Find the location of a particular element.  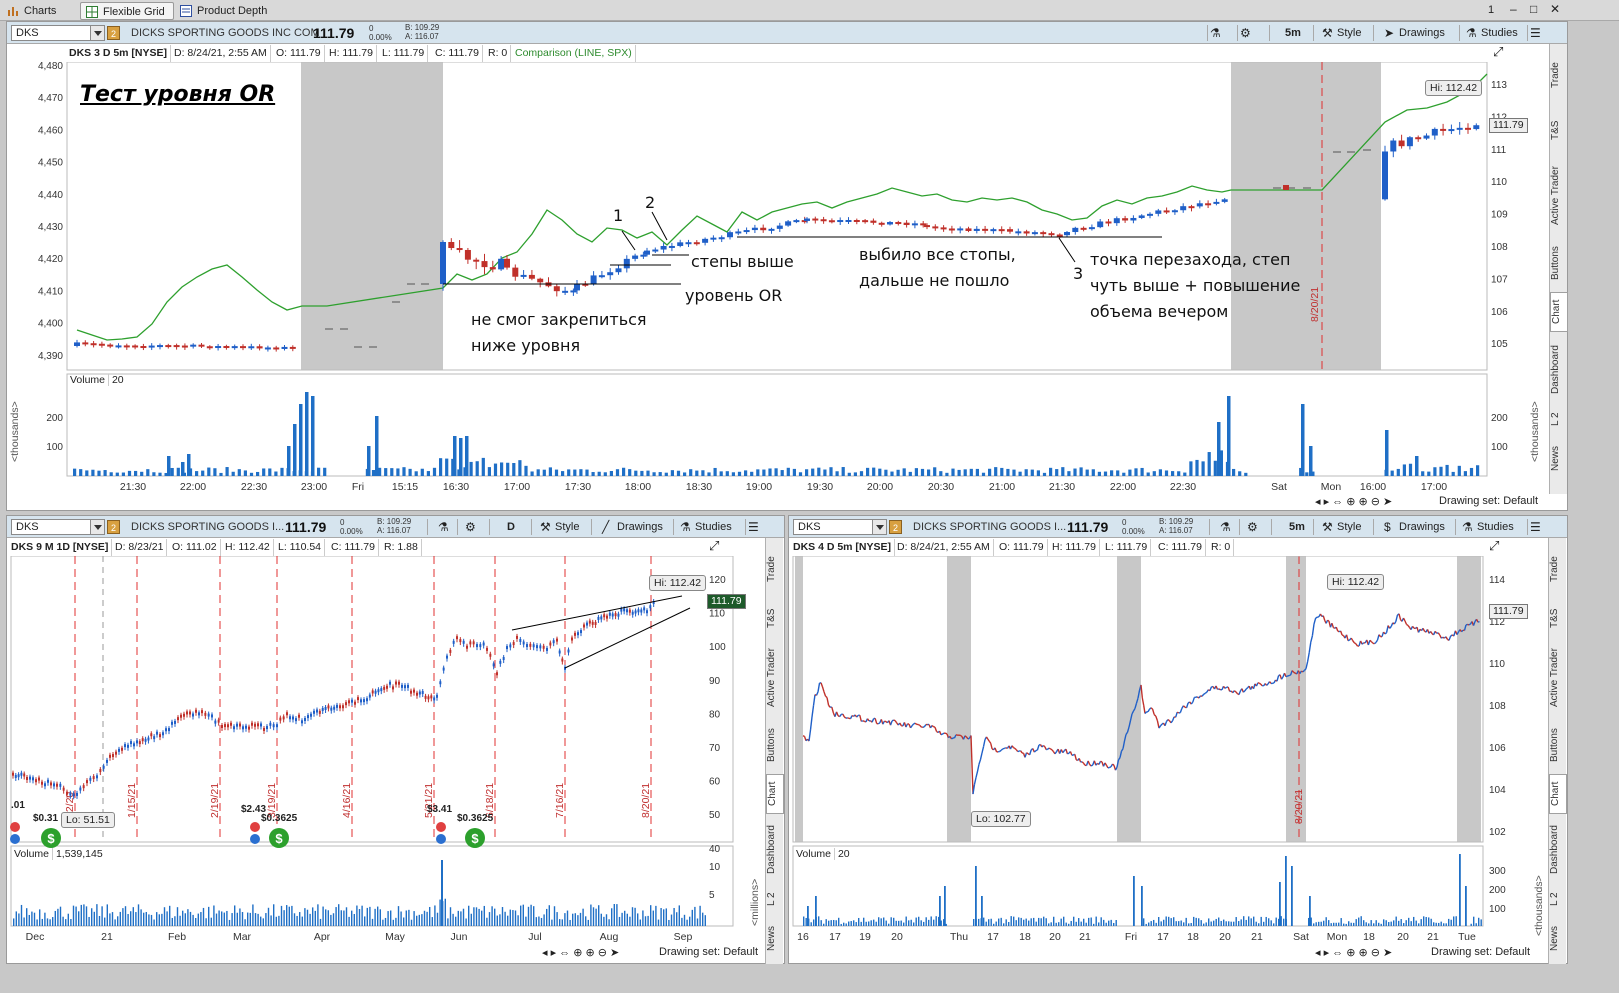

info-close: C: 111.79 is located at coordinates (355, 547).